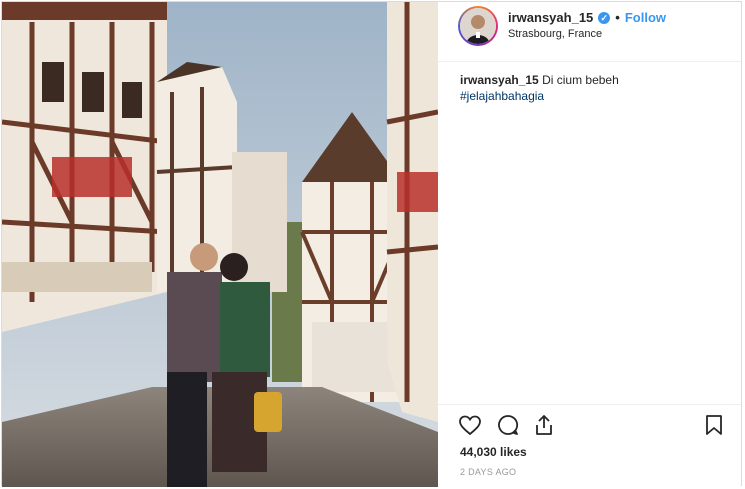 The height and width of the screenshot is (489, 745). I want to click on share-icon, so click(544, 425).